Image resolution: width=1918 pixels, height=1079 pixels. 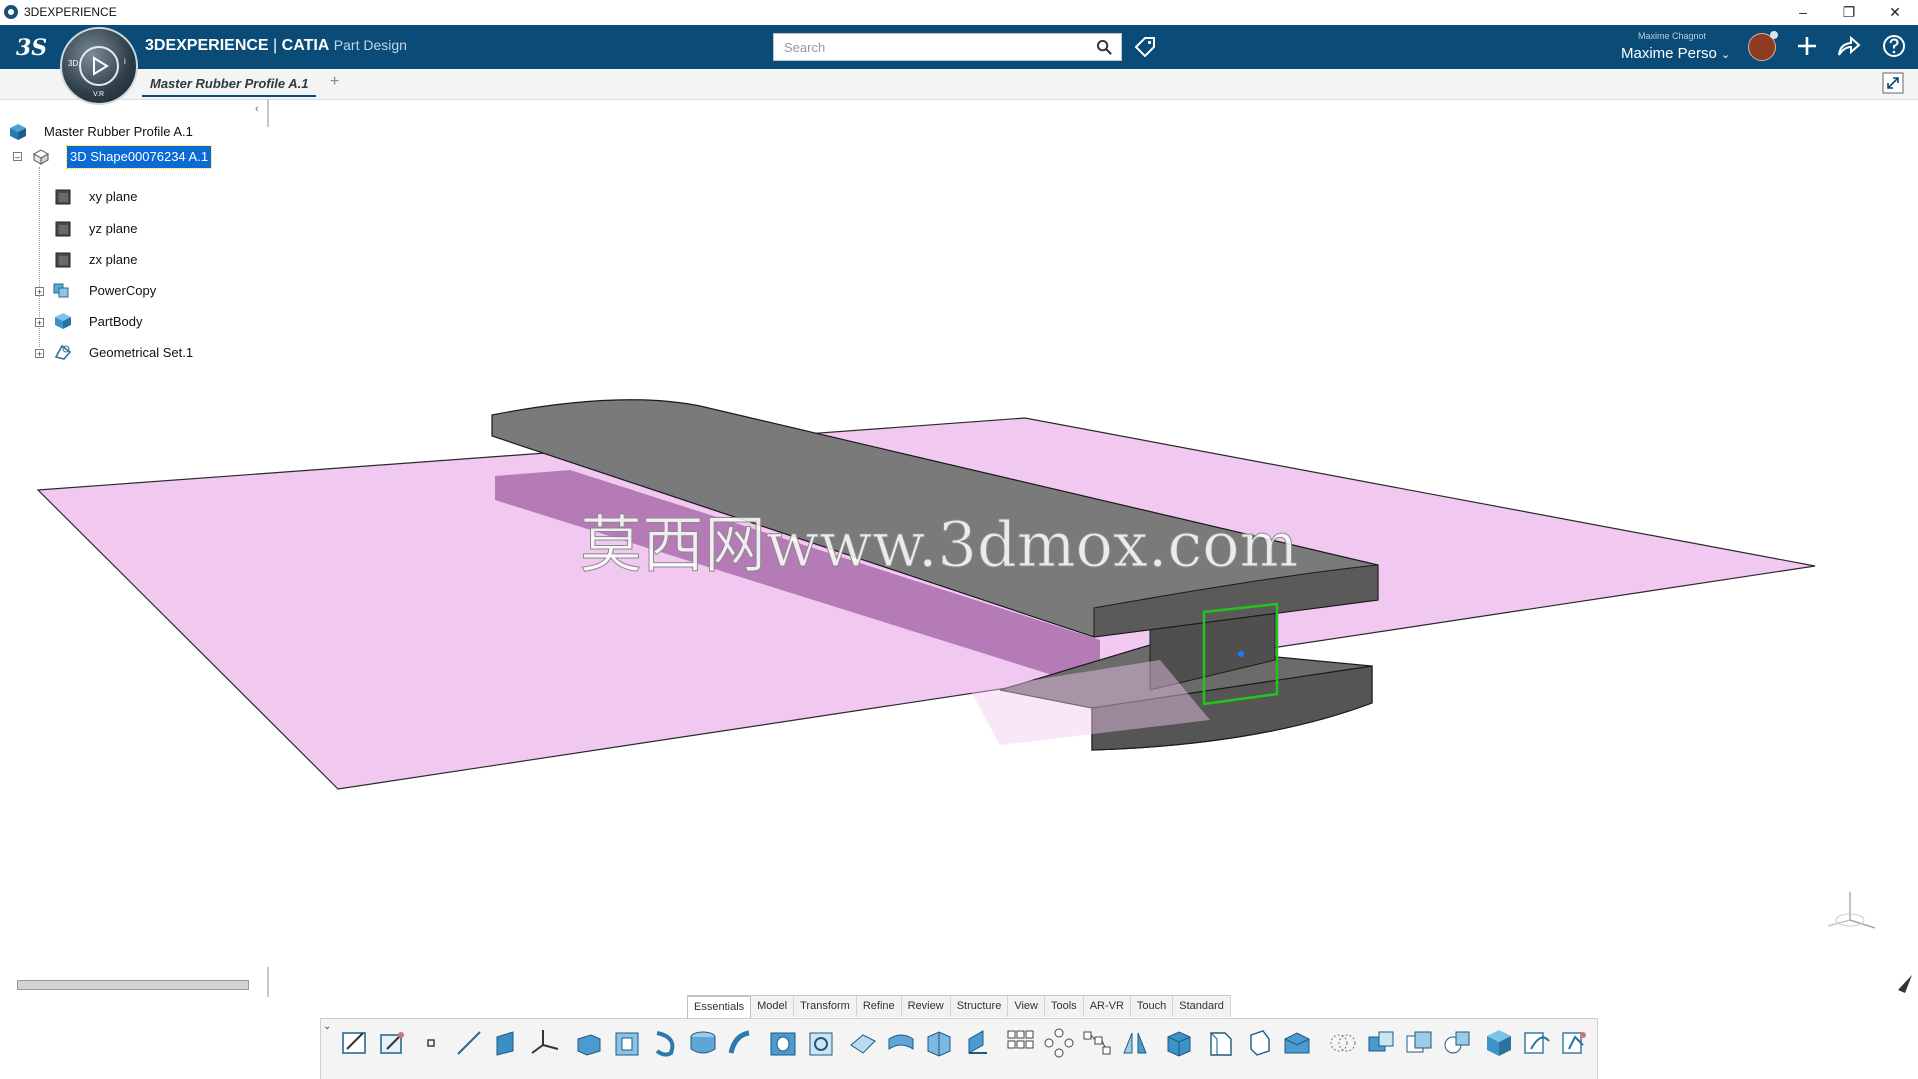 I want to click on minimize-button: –, so click(x=1803, y=12).